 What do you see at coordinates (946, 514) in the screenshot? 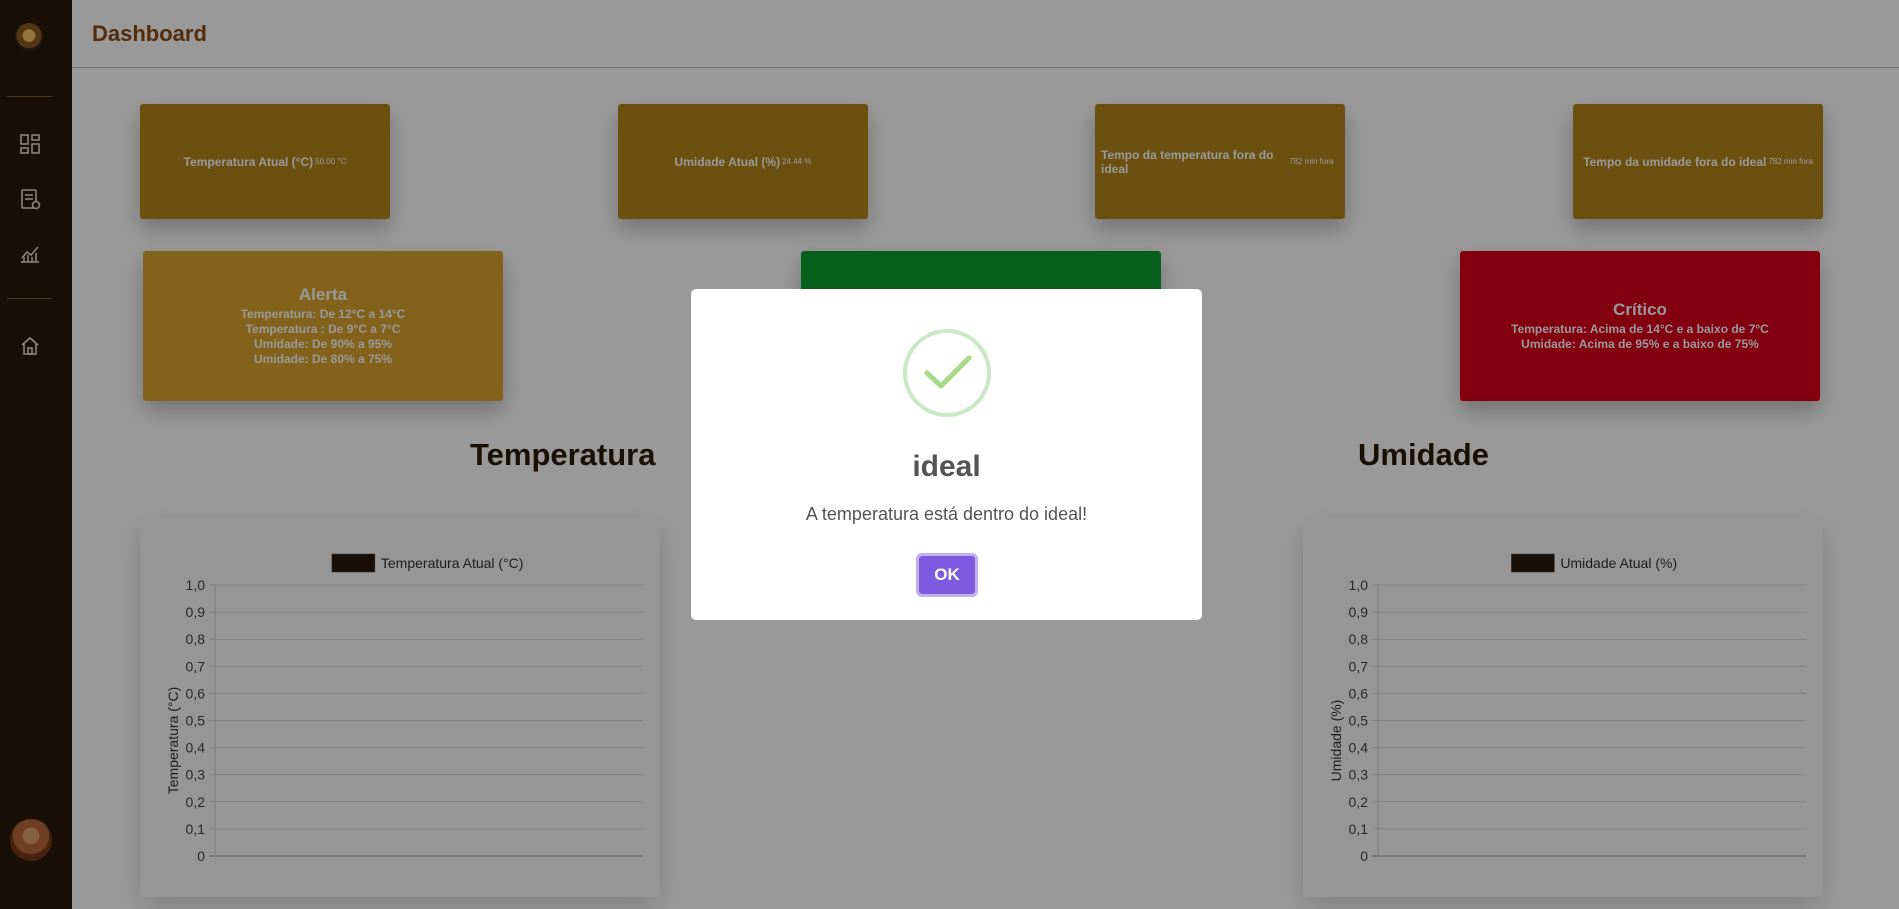
I see `modal-message: A temperatura está dentro do ideal!` at bounding box center [946, 514].